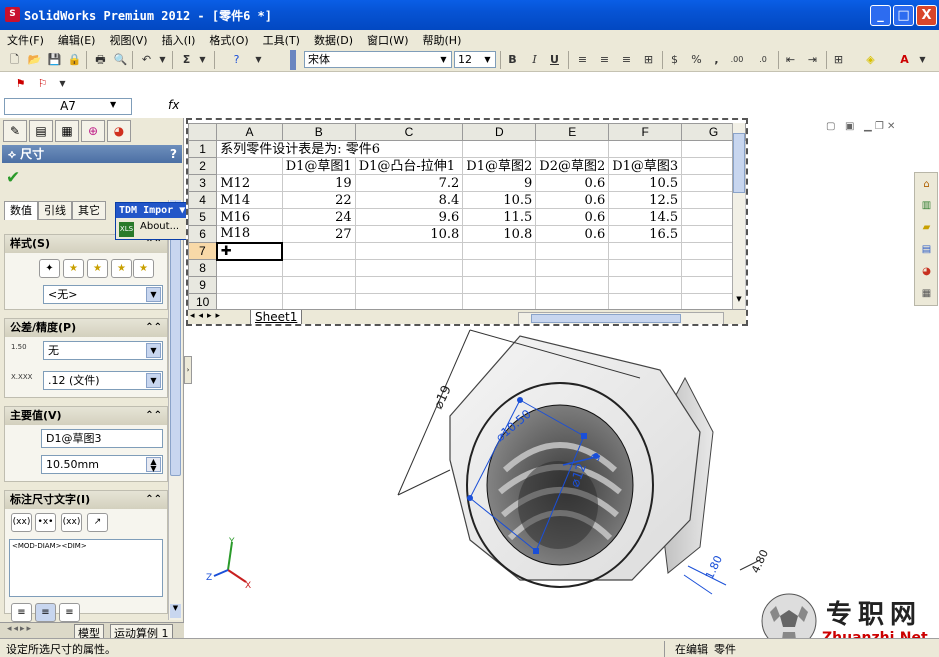 Image resolution: width=939 pixels, height=657 pixels. What do you see at coordinates (849, 126) in the screenshot?
I see `tile-icon: ▣` at bounding box center [849, 126].